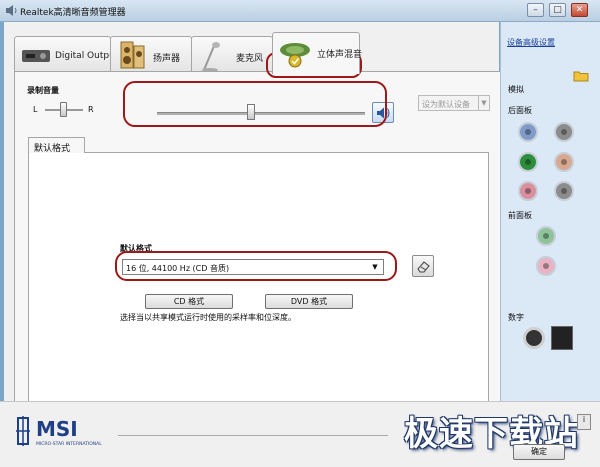  Describe the element at coordinates (217, 105) in the screenshot. I see `recording-volume-group: 录制音量 L R` at that location.